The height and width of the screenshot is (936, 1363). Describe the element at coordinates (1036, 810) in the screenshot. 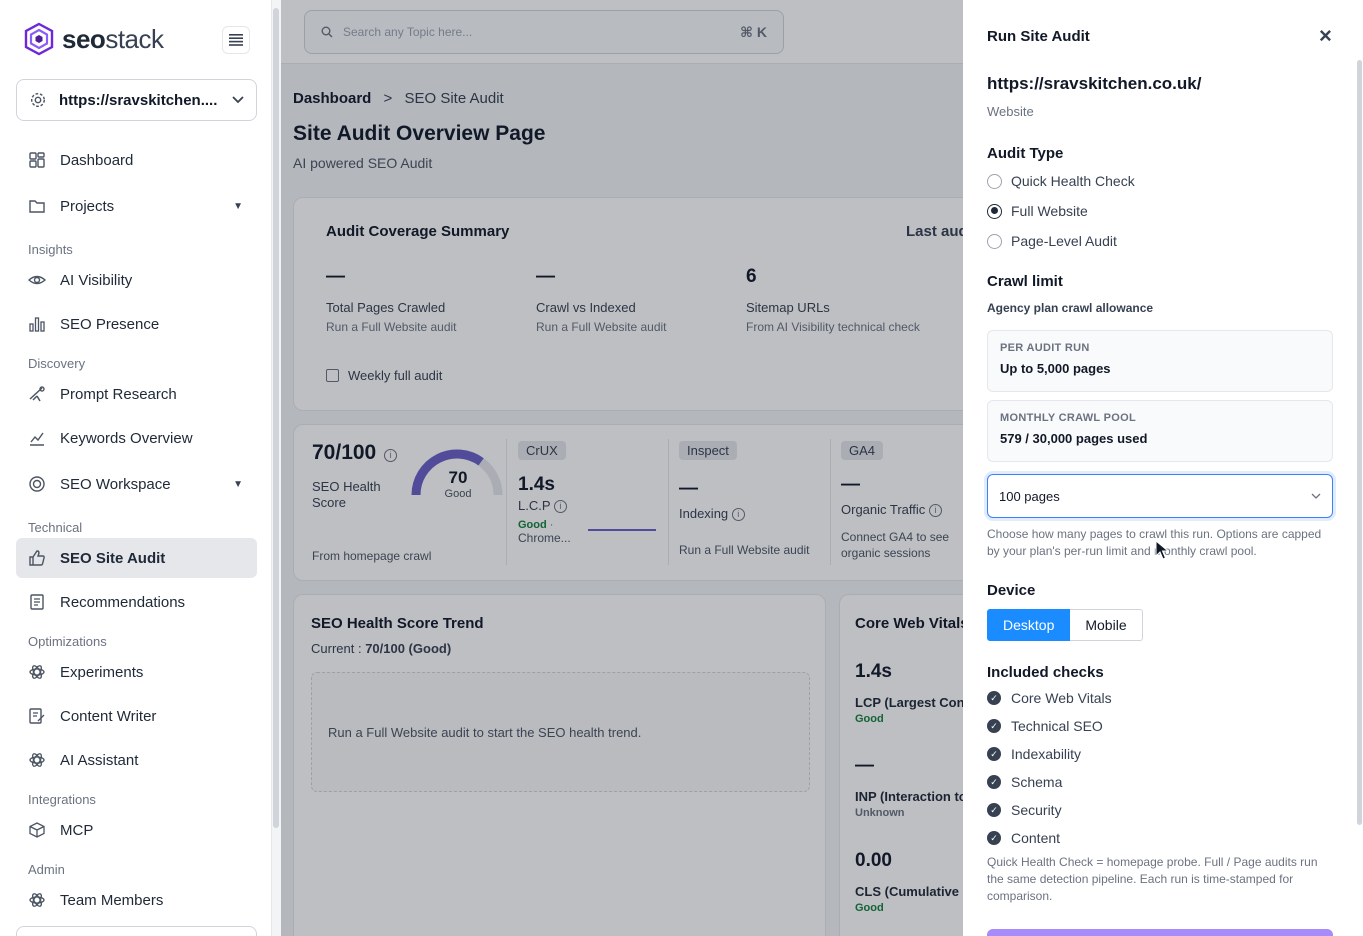

I see `check-label: Security` at that location.